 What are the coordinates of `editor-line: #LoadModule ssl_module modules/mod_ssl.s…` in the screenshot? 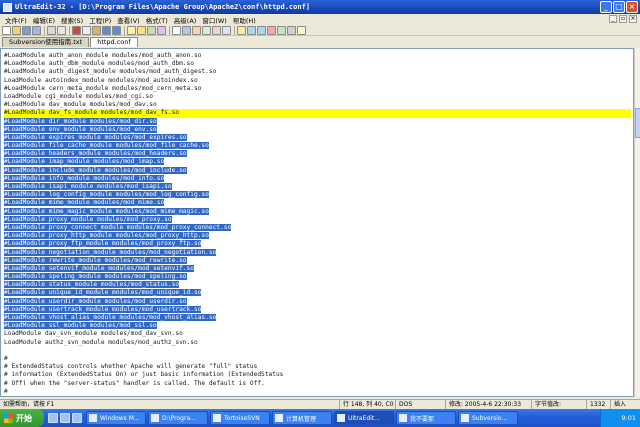 It's located at (317, 326).